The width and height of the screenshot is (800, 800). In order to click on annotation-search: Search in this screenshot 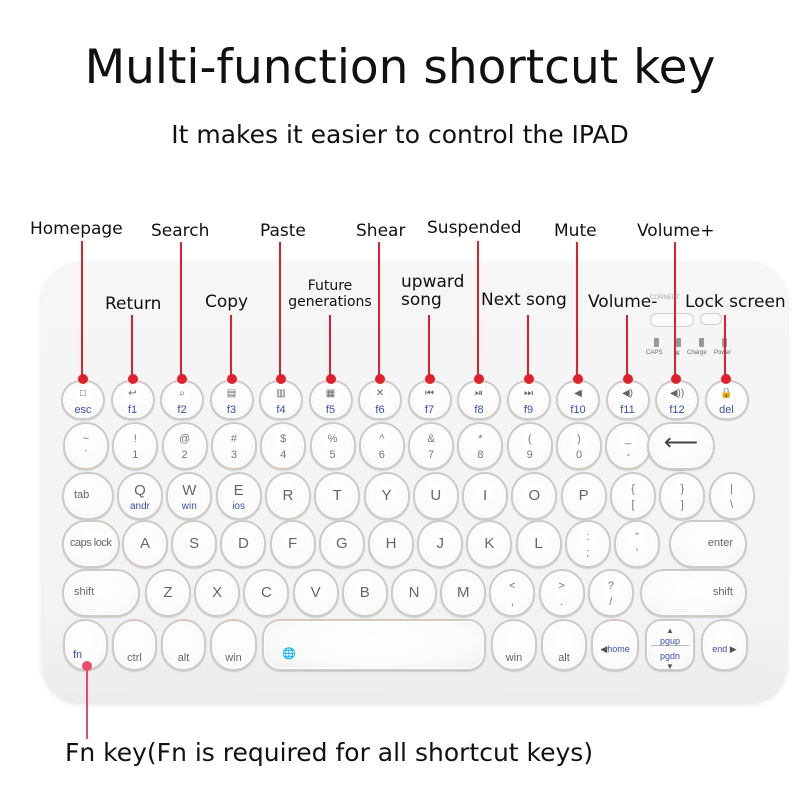, I will do `click(180, 231)`.